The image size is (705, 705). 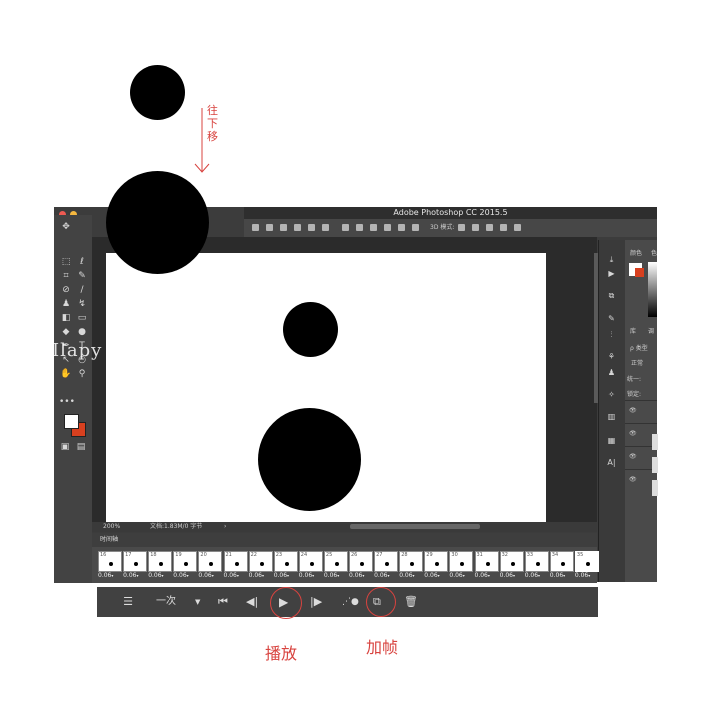 I want to click on library-tab: 库, so click(x=633, y=330).